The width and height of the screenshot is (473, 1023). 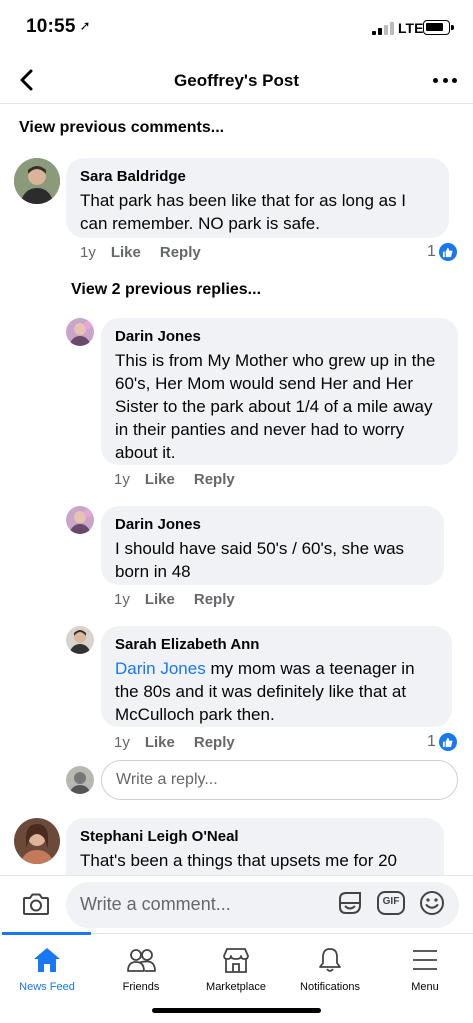 I want to click on home-indicator, so click(x=236, y=1010).